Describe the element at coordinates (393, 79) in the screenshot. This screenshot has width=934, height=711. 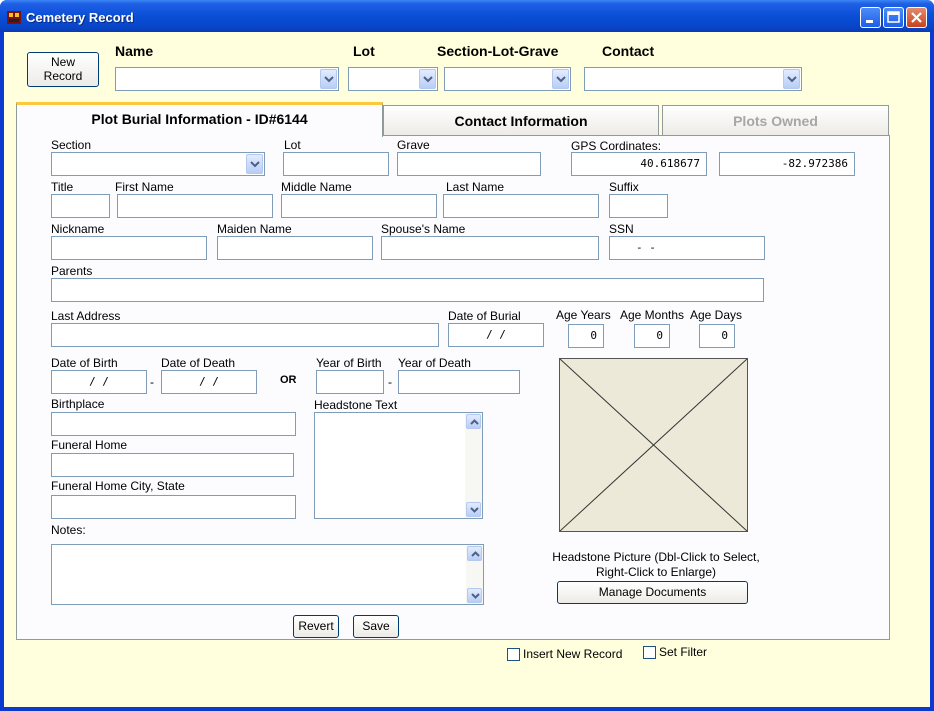
I see `lot-combo` at that location.